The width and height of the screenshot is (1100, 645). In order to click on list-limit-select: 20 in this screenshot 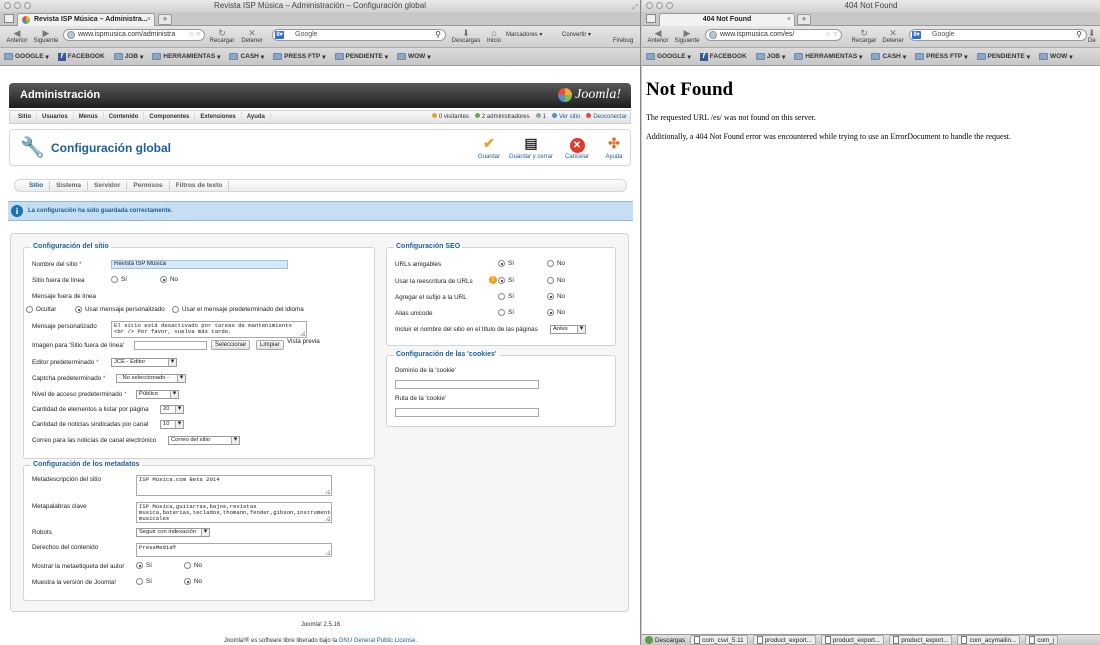, I will do `click(172, 409)`.